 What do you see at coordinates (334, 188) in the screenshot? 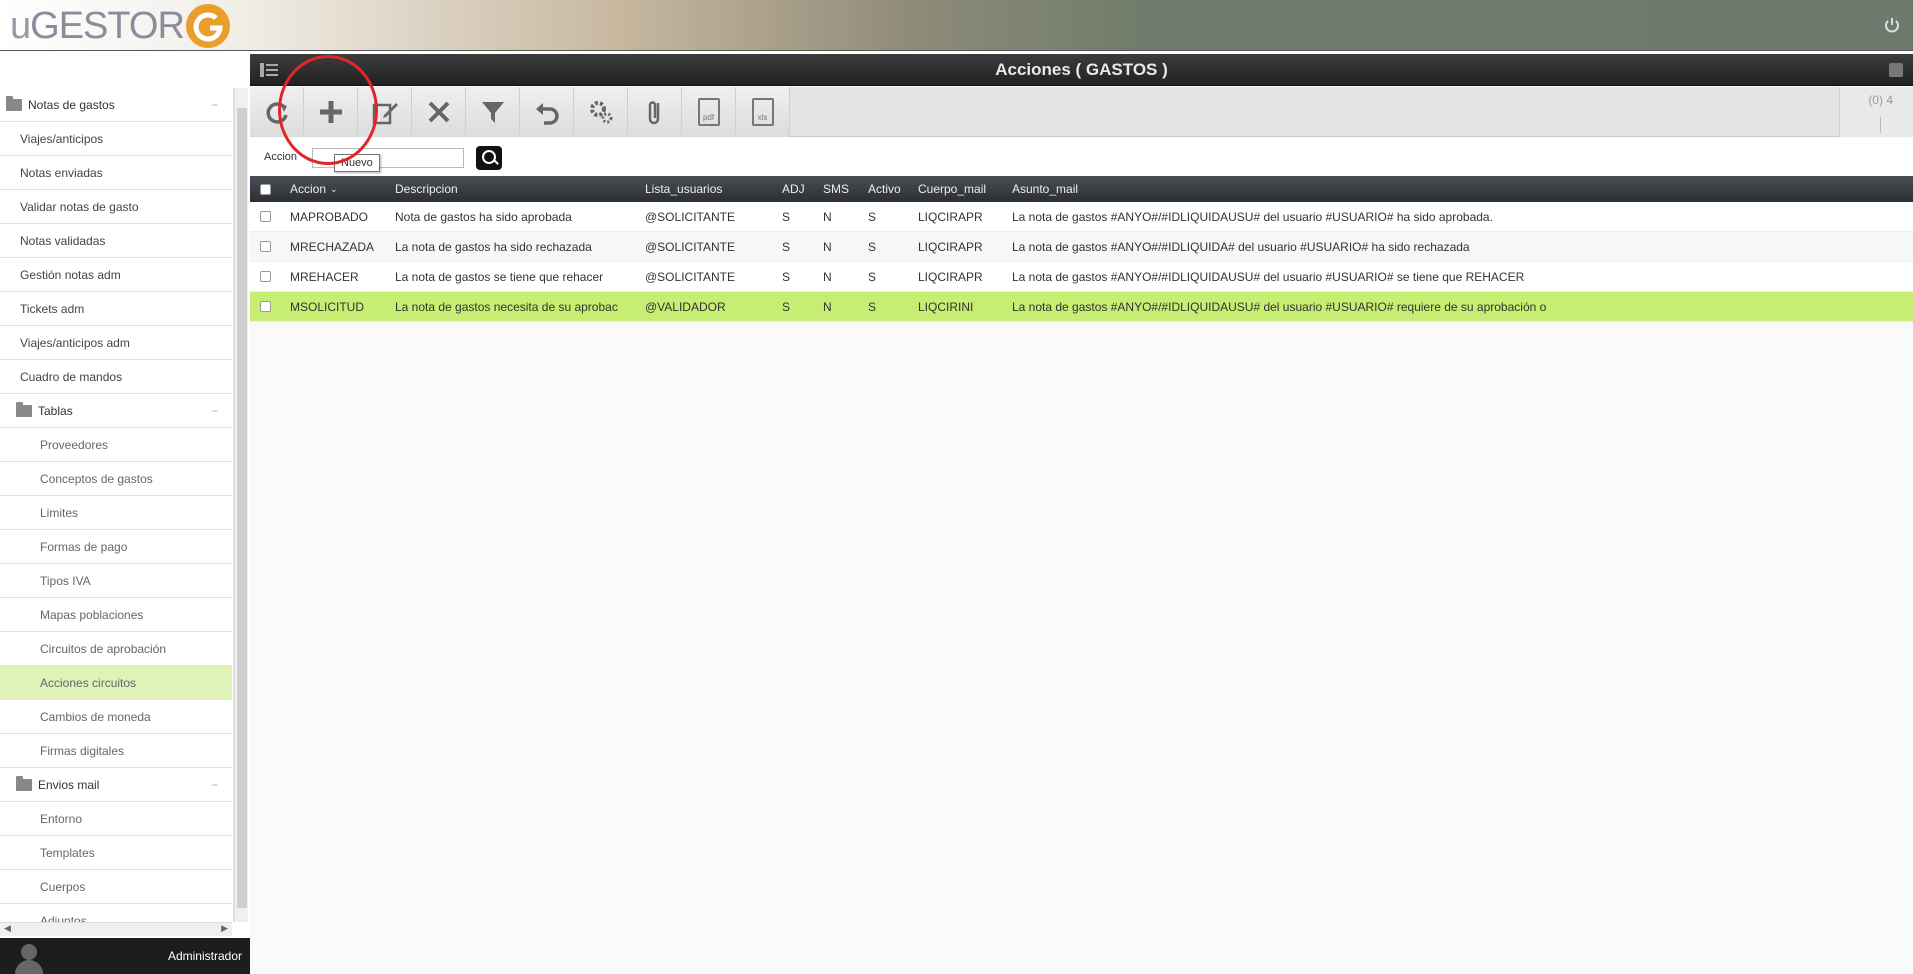
I see `sort-desc-icon: ⌄` at bounding box center [334, 188].